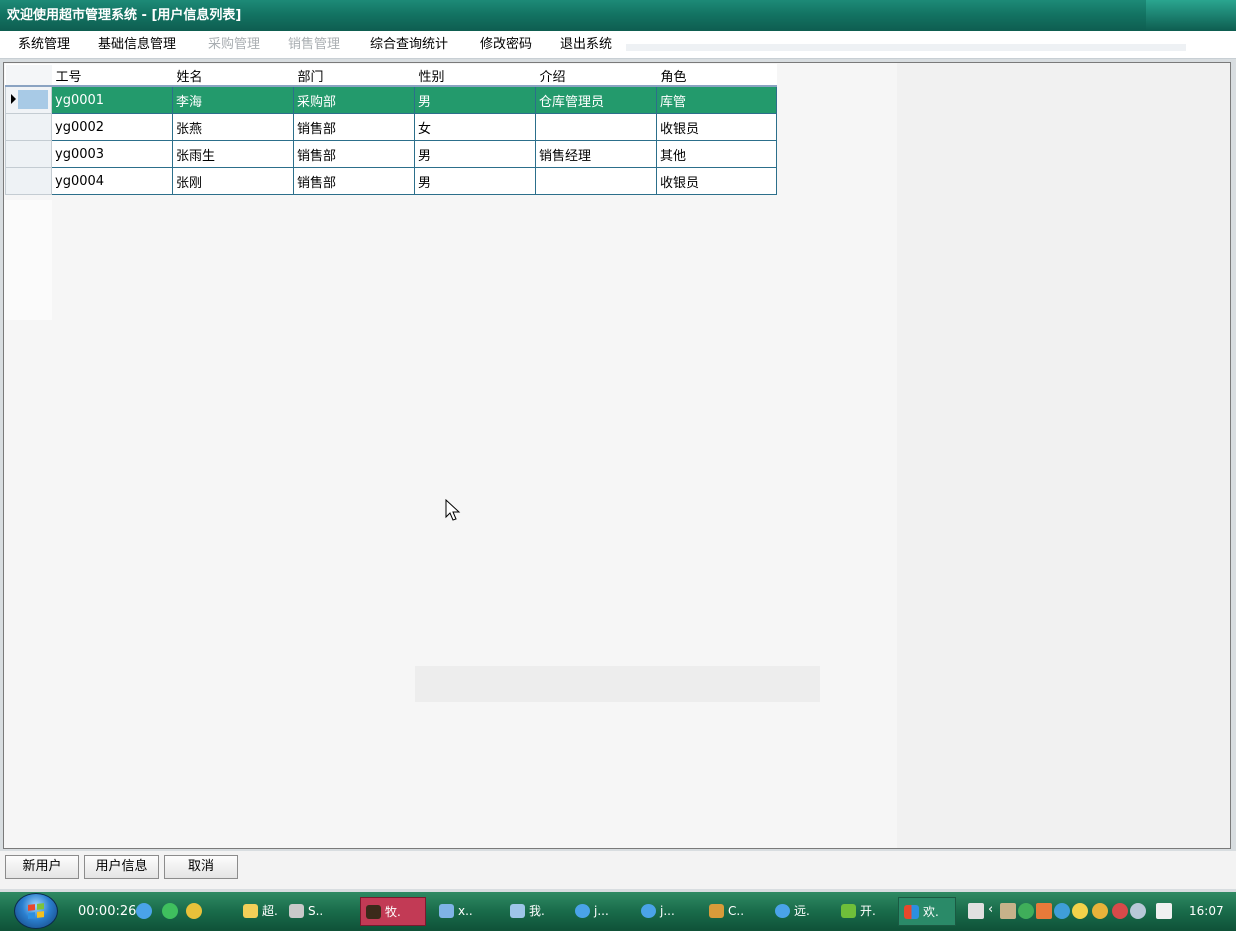 This screenshot has height=931, width=1236. I want to click on menu-strip-decoration, so click(906, 47).